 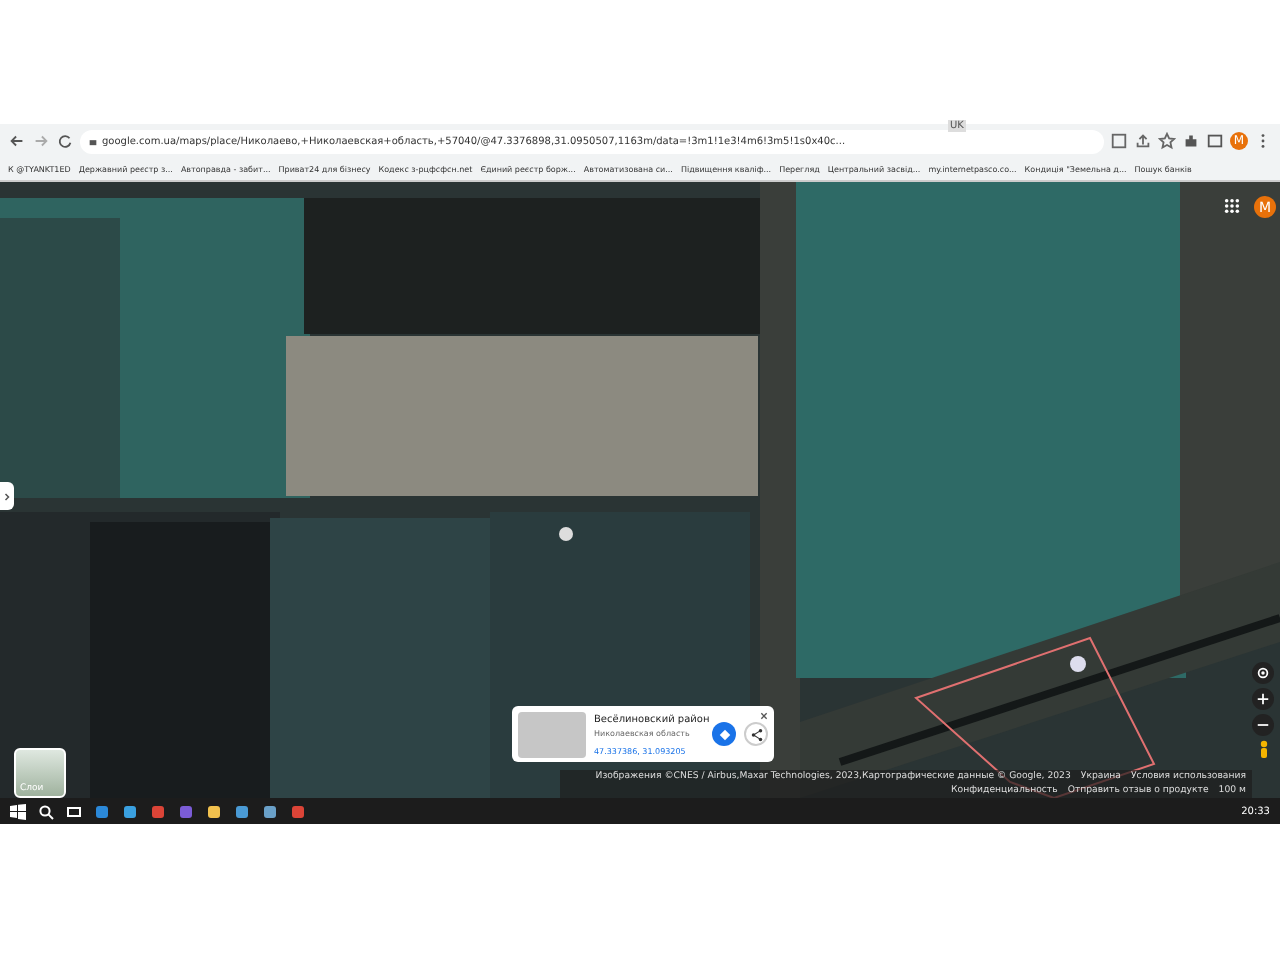 What do you see at coordinates (1215, 141) in the screenshot?
I see `sidebar-icon` at bounding box center [1215, 141].